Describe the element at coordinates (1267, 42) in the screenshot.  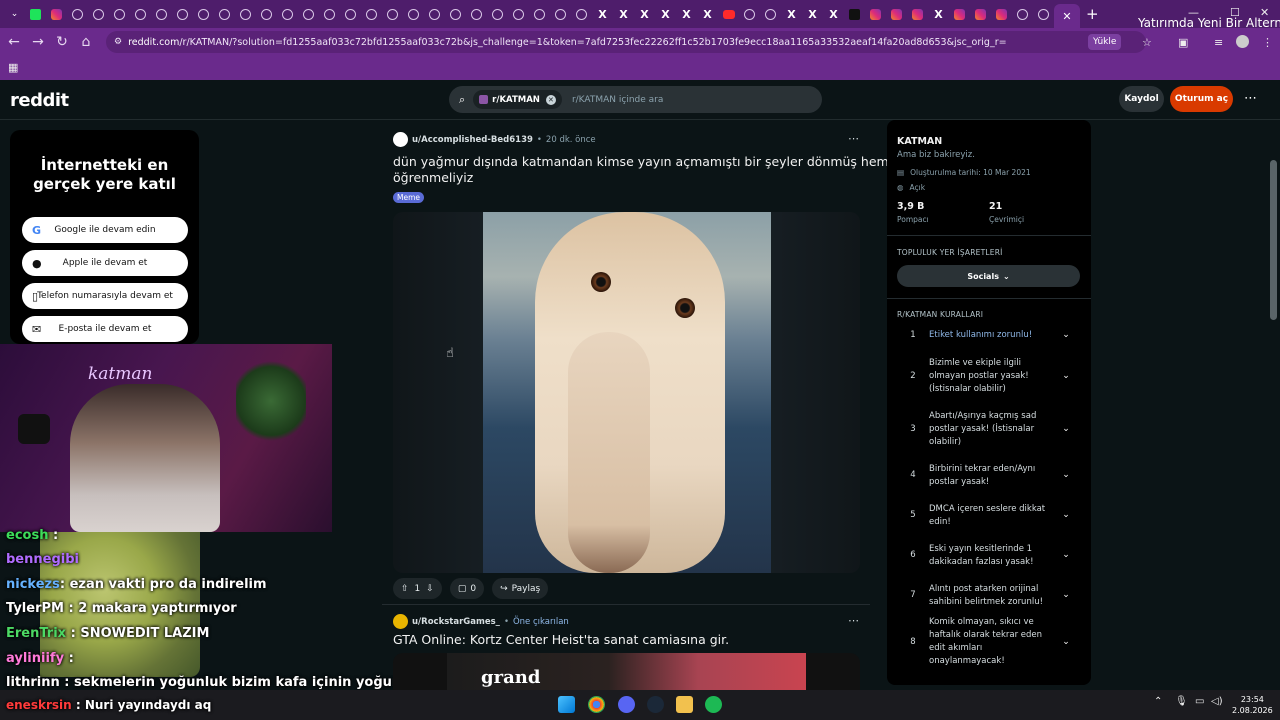
I see `browser-menu-icon: ⋮` at that location.